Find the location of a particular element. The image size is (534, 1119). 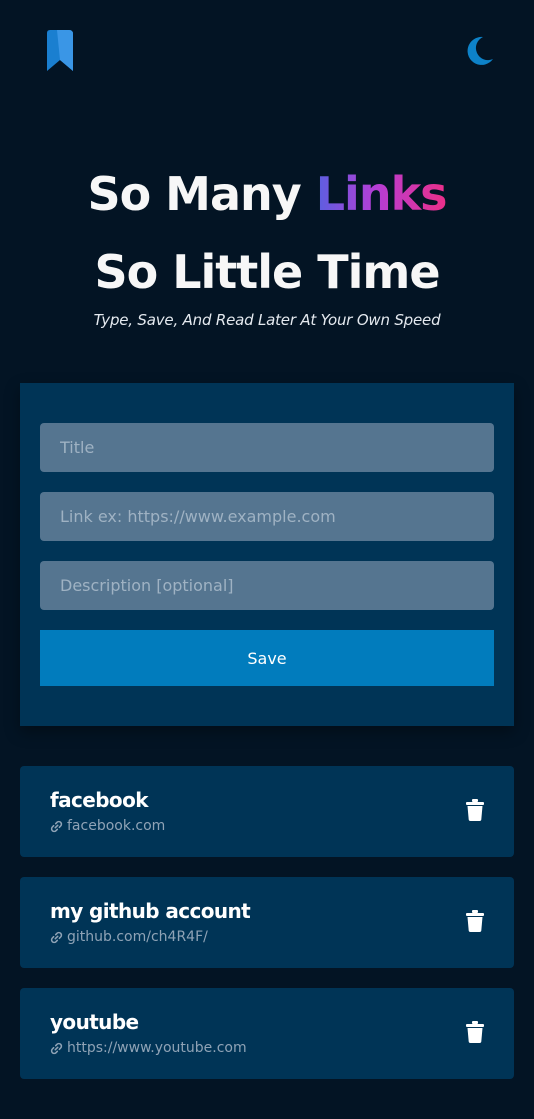

link-url: github.com/ch4R4F/ is located at coordinates (129, 937).